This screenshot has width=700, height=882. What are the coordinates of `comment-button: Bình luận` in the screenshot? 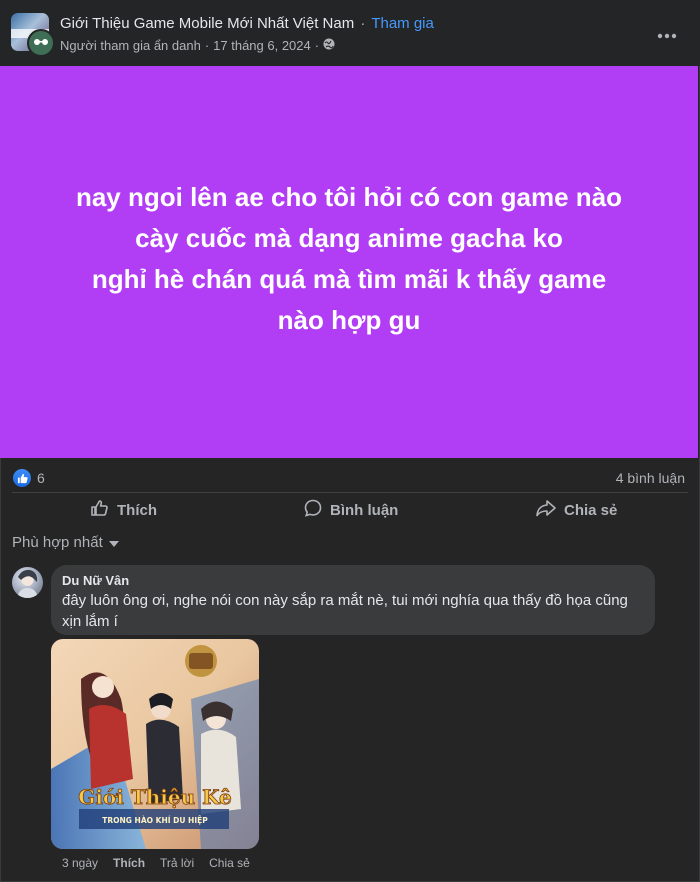 It's located at (350, 510).